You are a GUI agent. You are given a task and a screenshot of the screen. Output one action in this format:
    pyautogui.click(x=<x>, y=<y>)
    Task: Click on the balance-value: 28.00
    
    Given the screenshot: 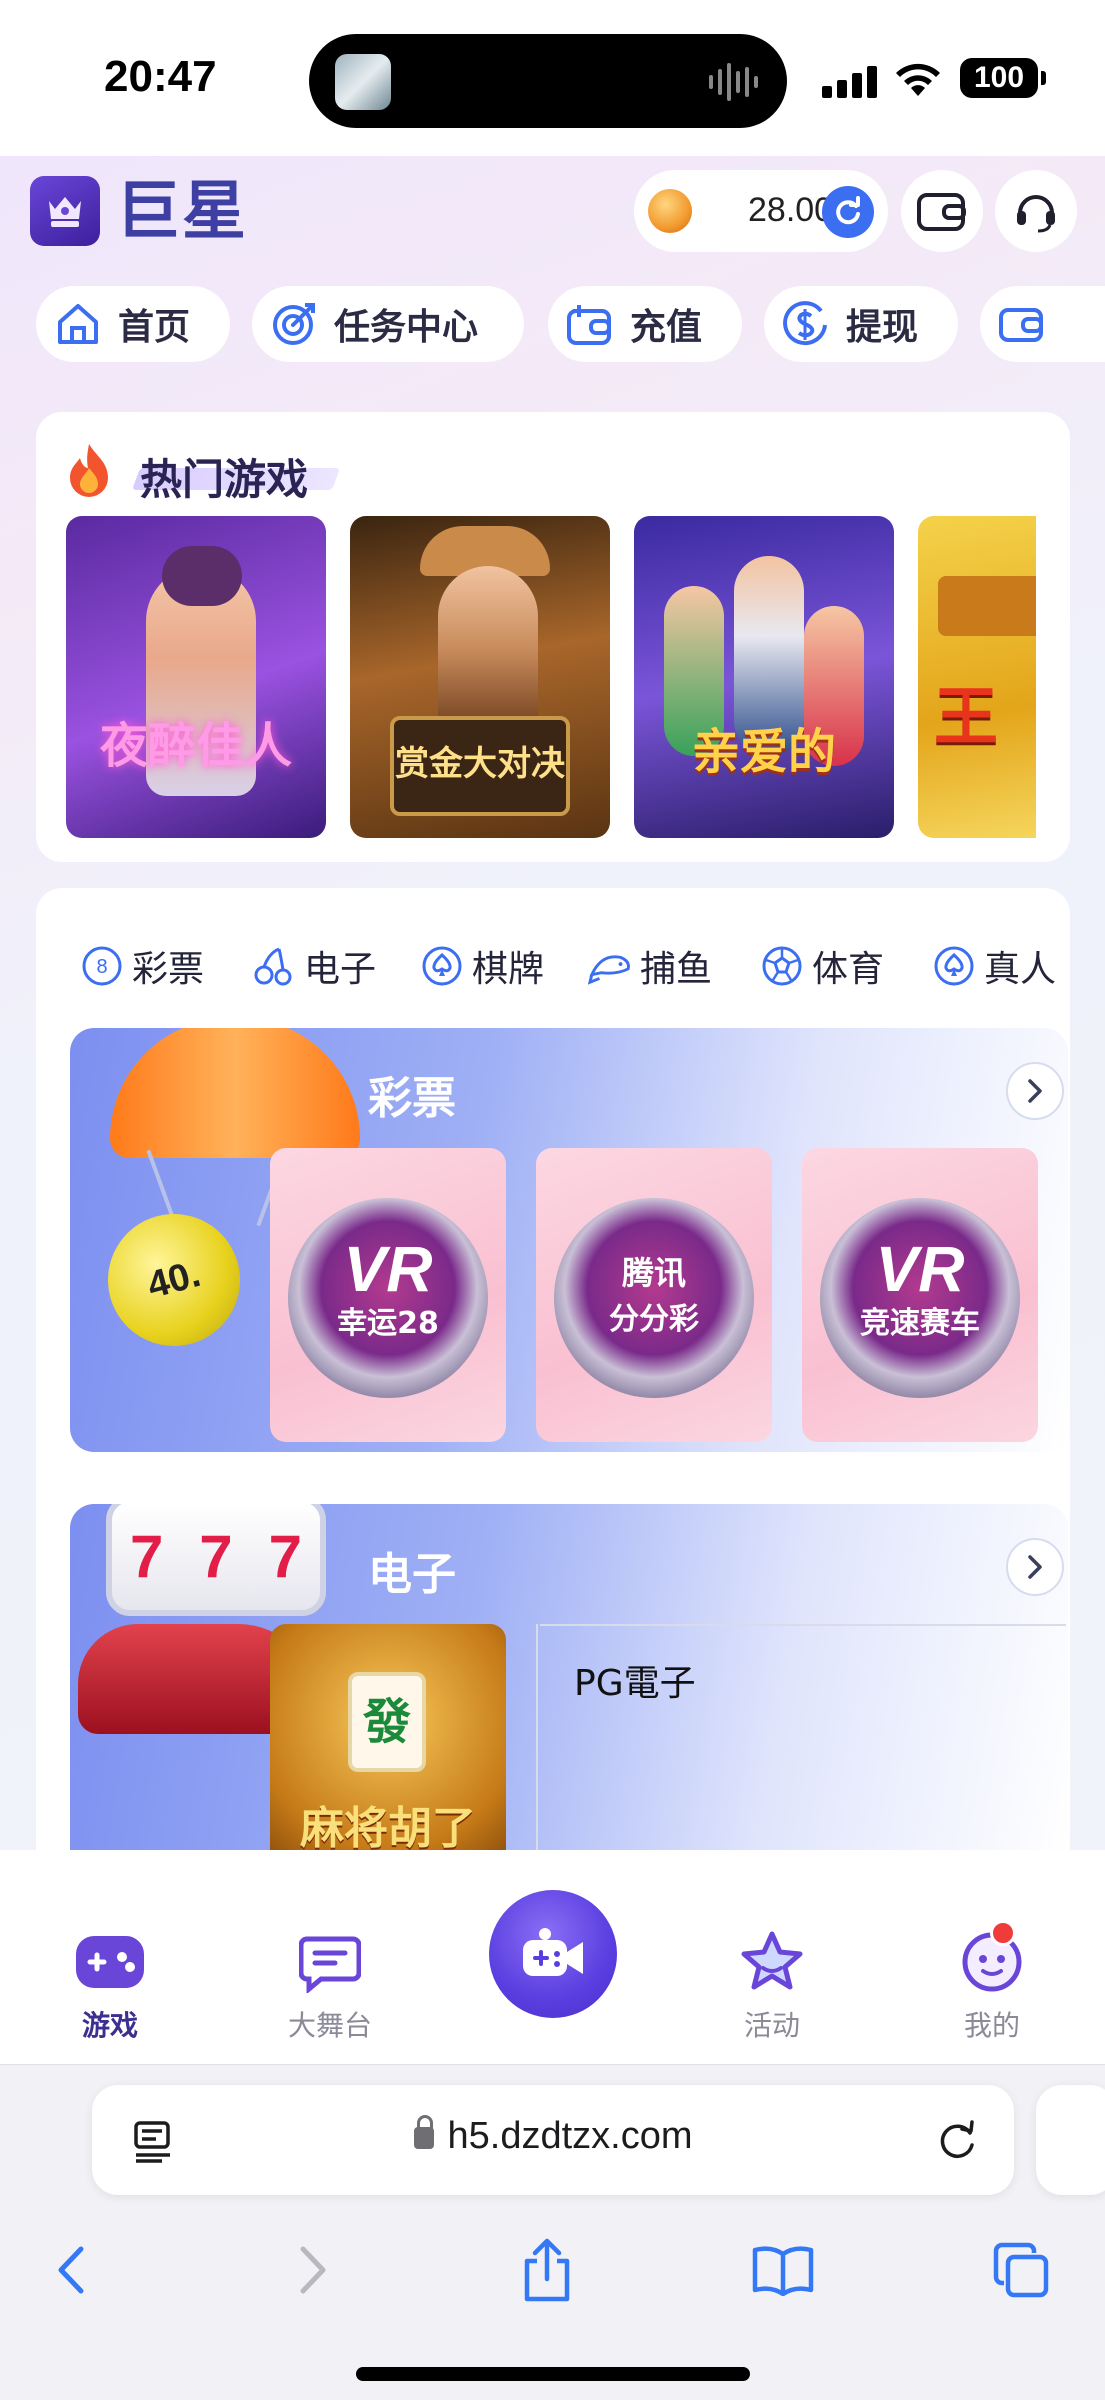 What is the action you would take?
    pyautogui.click(x=791, y=210)
    